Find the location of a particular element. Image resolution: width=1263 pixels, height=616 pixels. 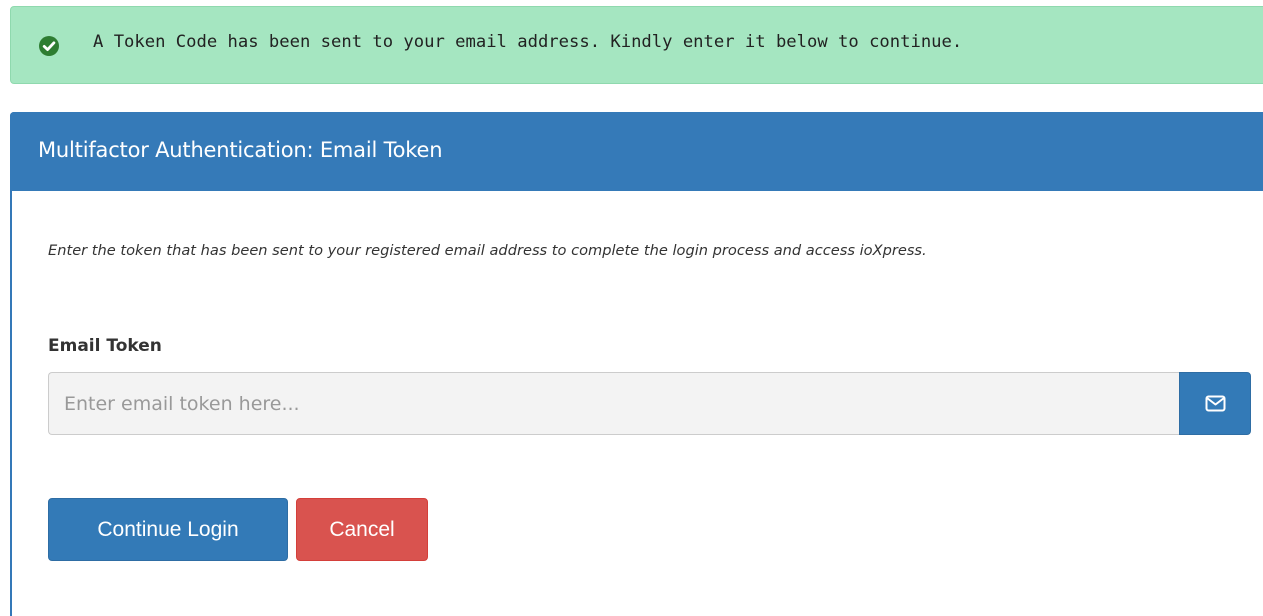

continue-login-button: Continue Login is located at coordinates (168, 529).